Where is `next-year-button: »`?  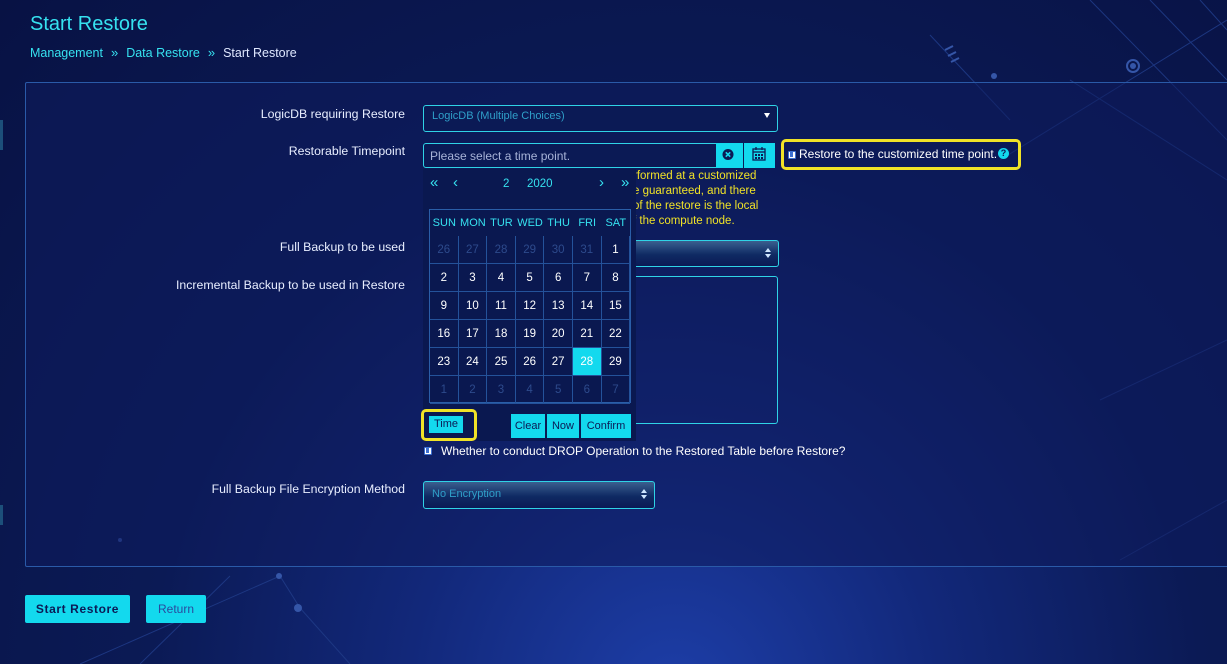
next-year-button: » is located at coordinates (625, 183).